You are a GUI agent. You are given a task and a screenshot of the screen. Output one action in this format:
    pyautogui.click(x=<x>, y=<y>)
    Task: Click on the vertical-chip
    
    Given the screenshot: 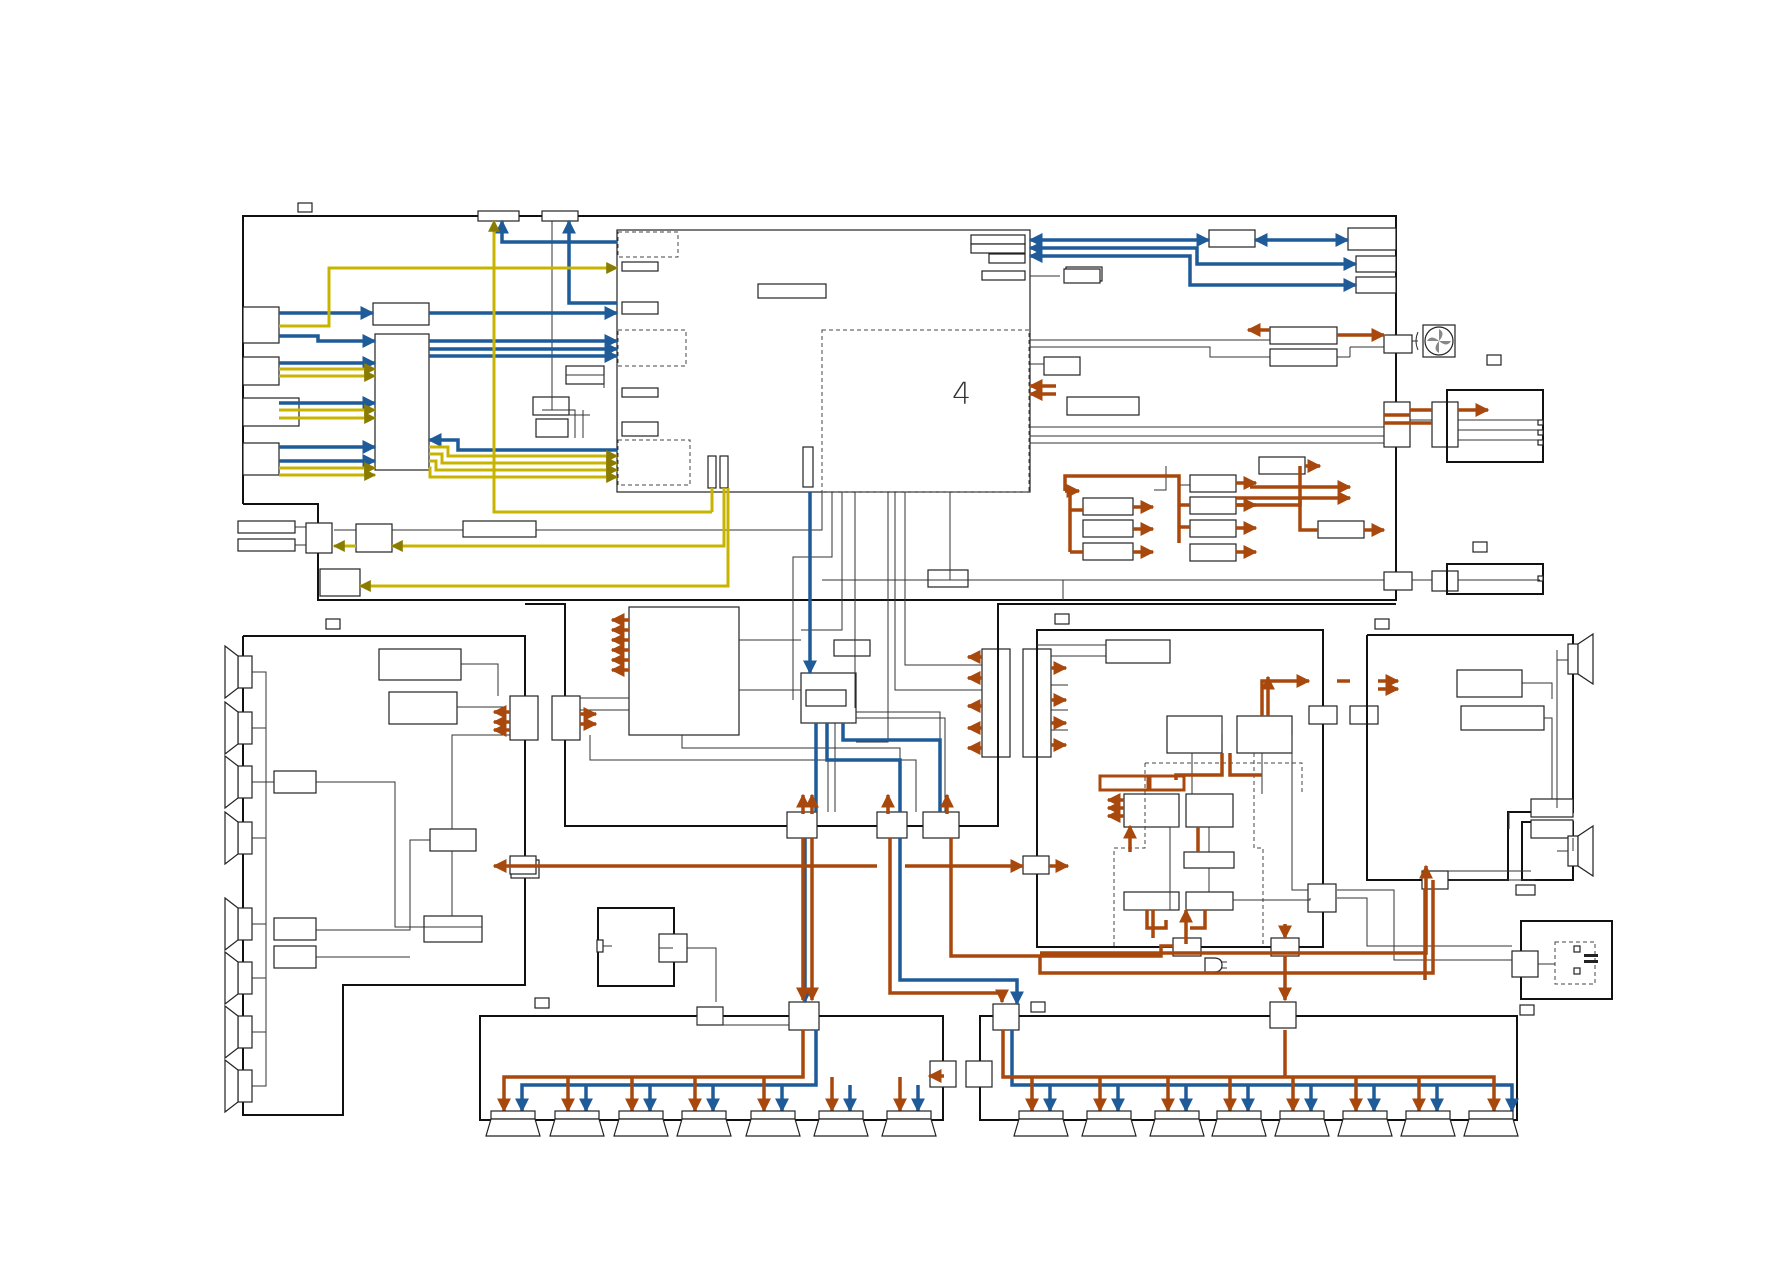 What is the action you would take?
    pyautogui.click(x=808, y=467)
    